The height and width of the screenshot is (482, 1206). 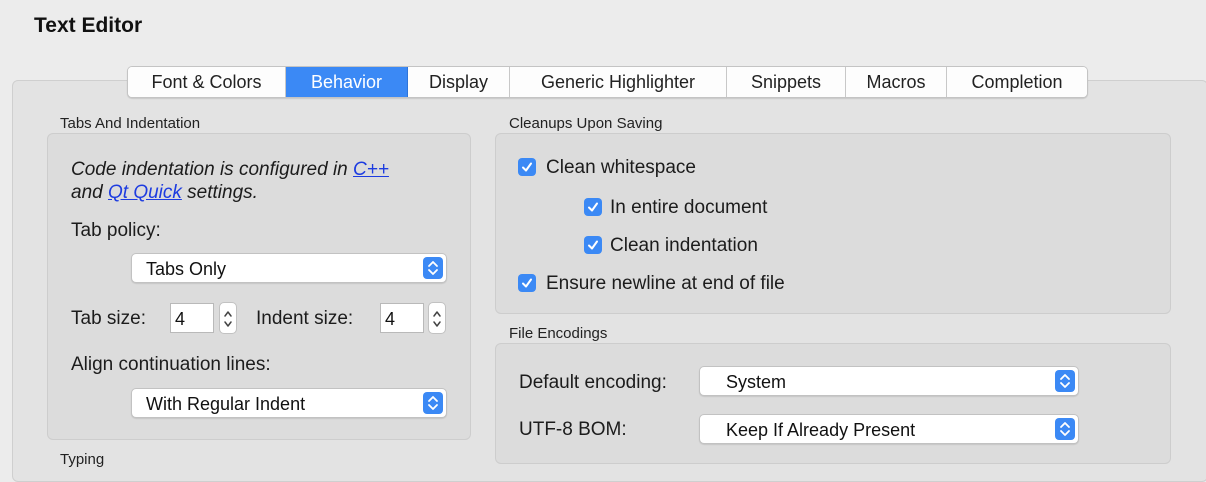 What do you see at coordinates (82, 459) in the screenshot?
I see `typing-title: Typing` at bounding box center [82, 459].